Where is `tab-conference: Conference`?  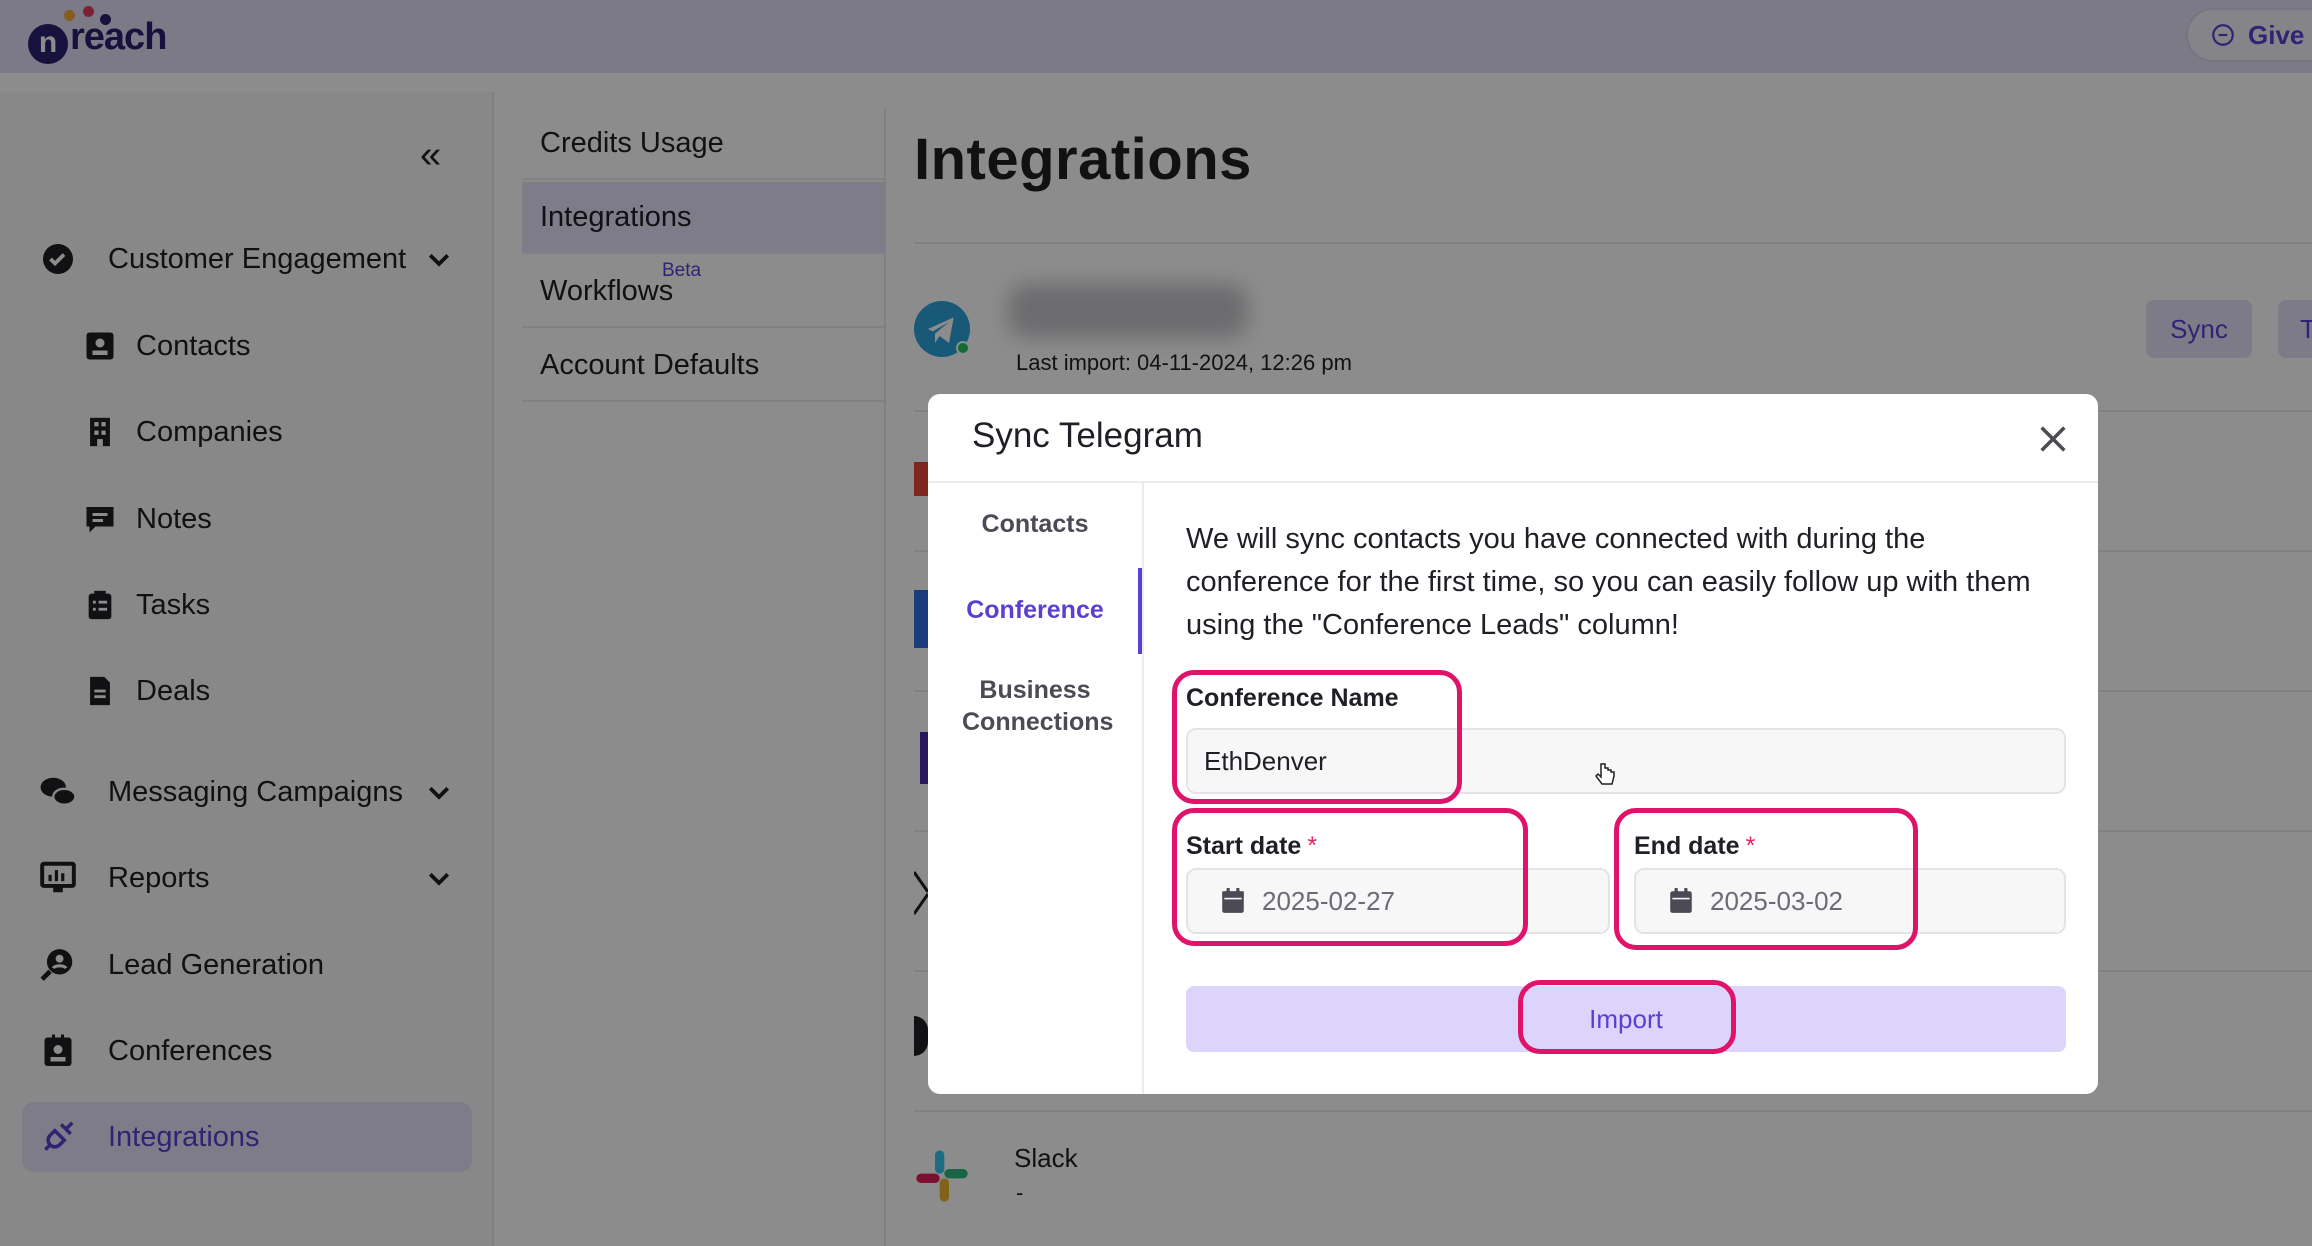
tab-conference: Conference is located at coordinates (1035, 610).